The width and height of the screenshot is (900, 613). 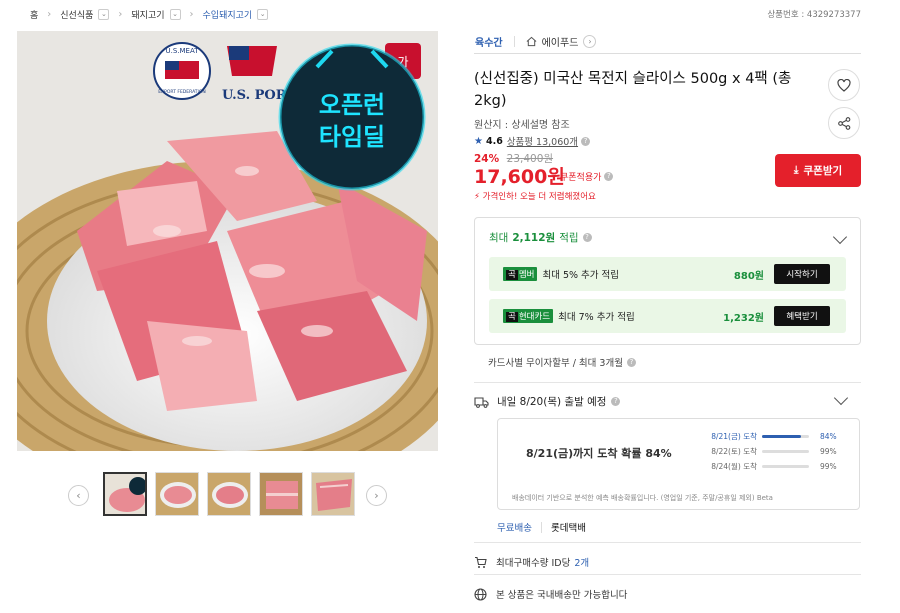 What do you see at coordinates (228, 14) in the screenshot?
I see `breadcrumb-imported-pork: 수입돼지고기` at bounding box center [228, 14].